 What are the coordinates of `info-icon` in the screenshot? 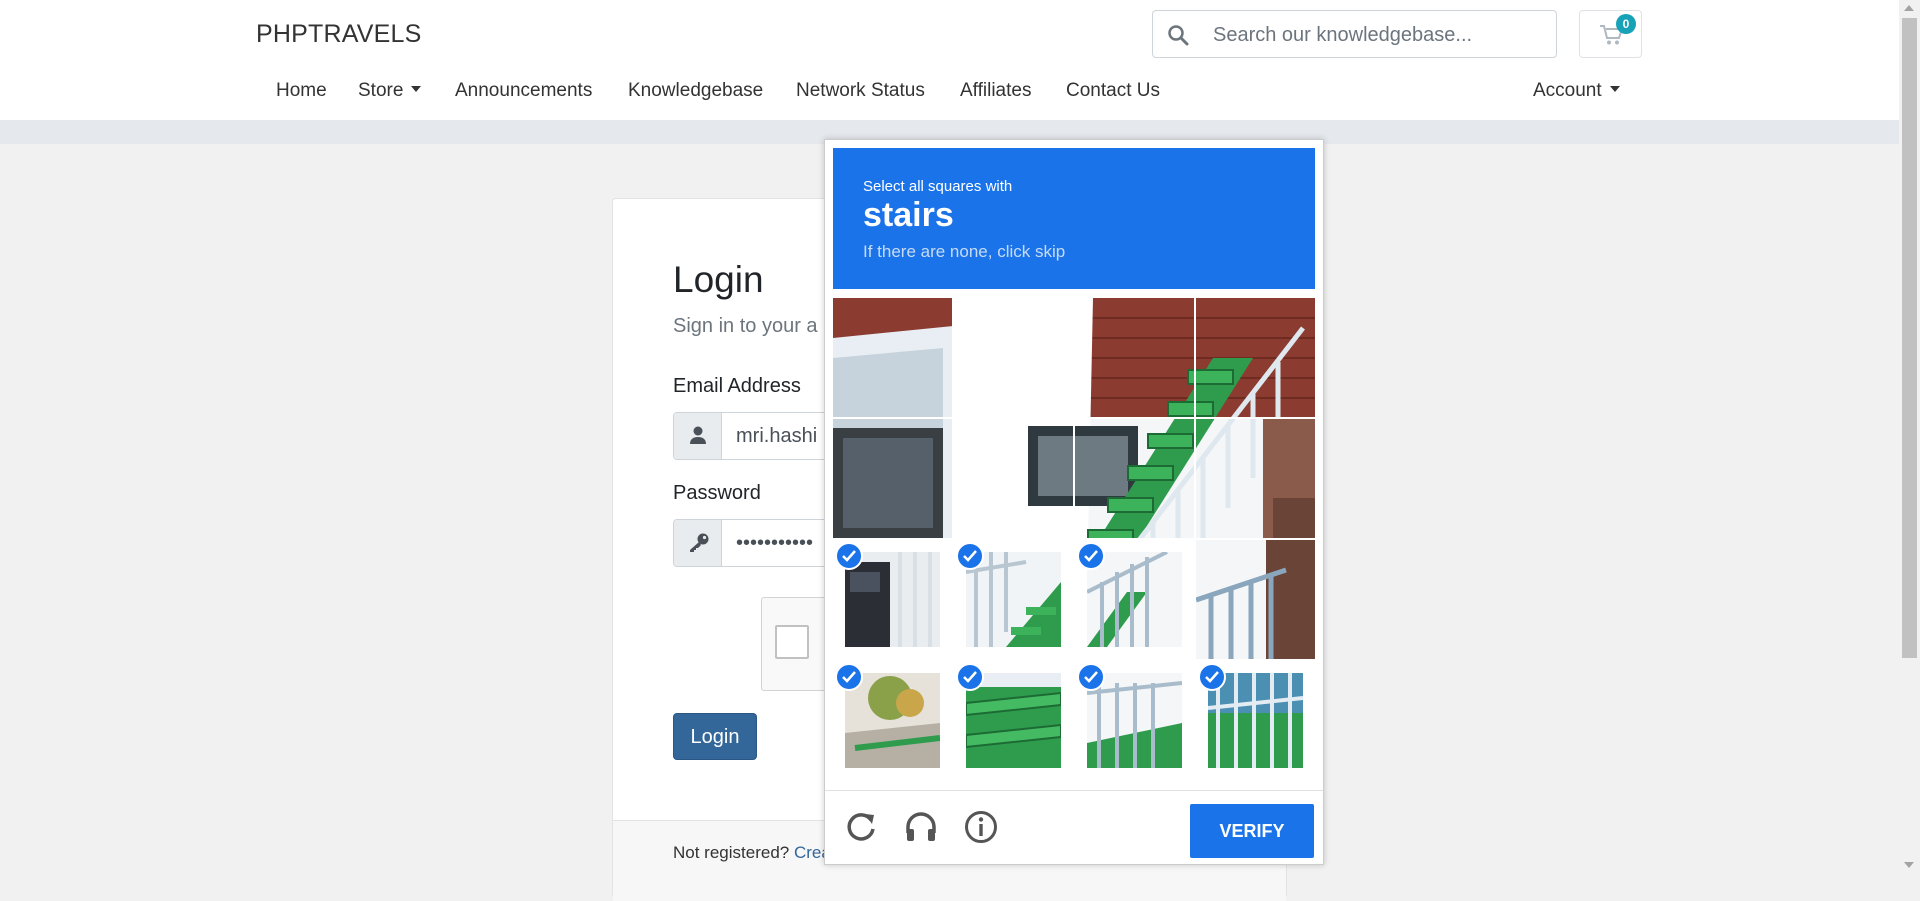 It's located at (981, 827).